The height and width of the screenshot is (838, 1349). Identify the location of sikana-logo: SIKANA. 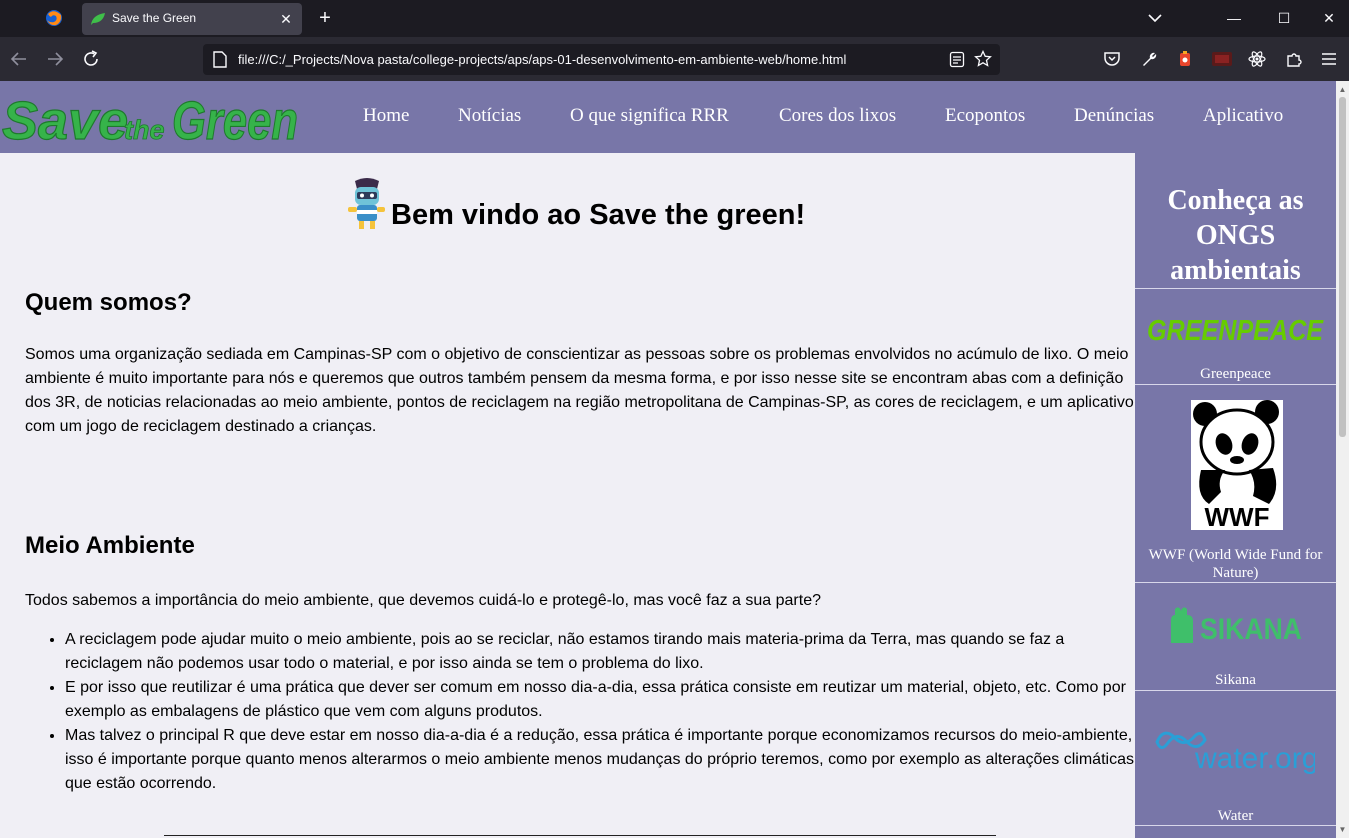
(1236, 625).